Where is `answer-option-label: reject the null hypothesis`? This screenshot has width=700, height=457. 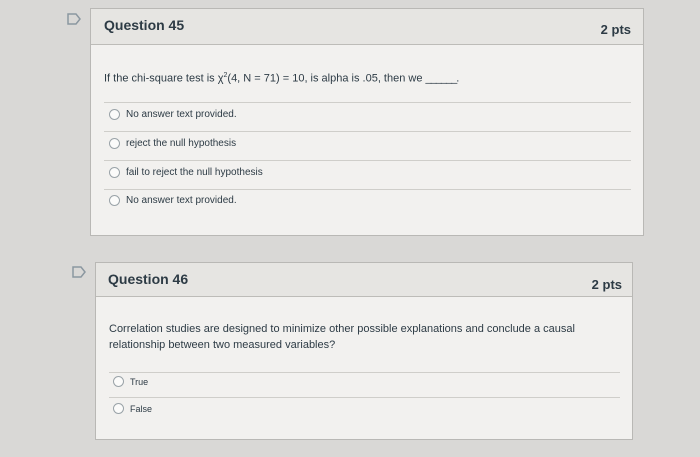 answer-option-label: reject the null hypothesis is located at coordinates (181, 143).